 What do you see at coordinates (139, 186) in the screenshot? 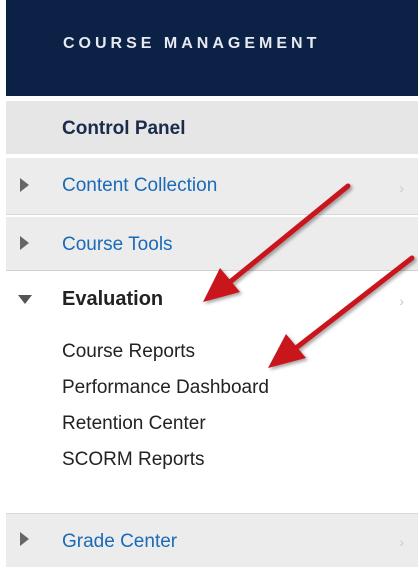
I see `content-collection-link: Content Collection` at bounding box center [139, 186].